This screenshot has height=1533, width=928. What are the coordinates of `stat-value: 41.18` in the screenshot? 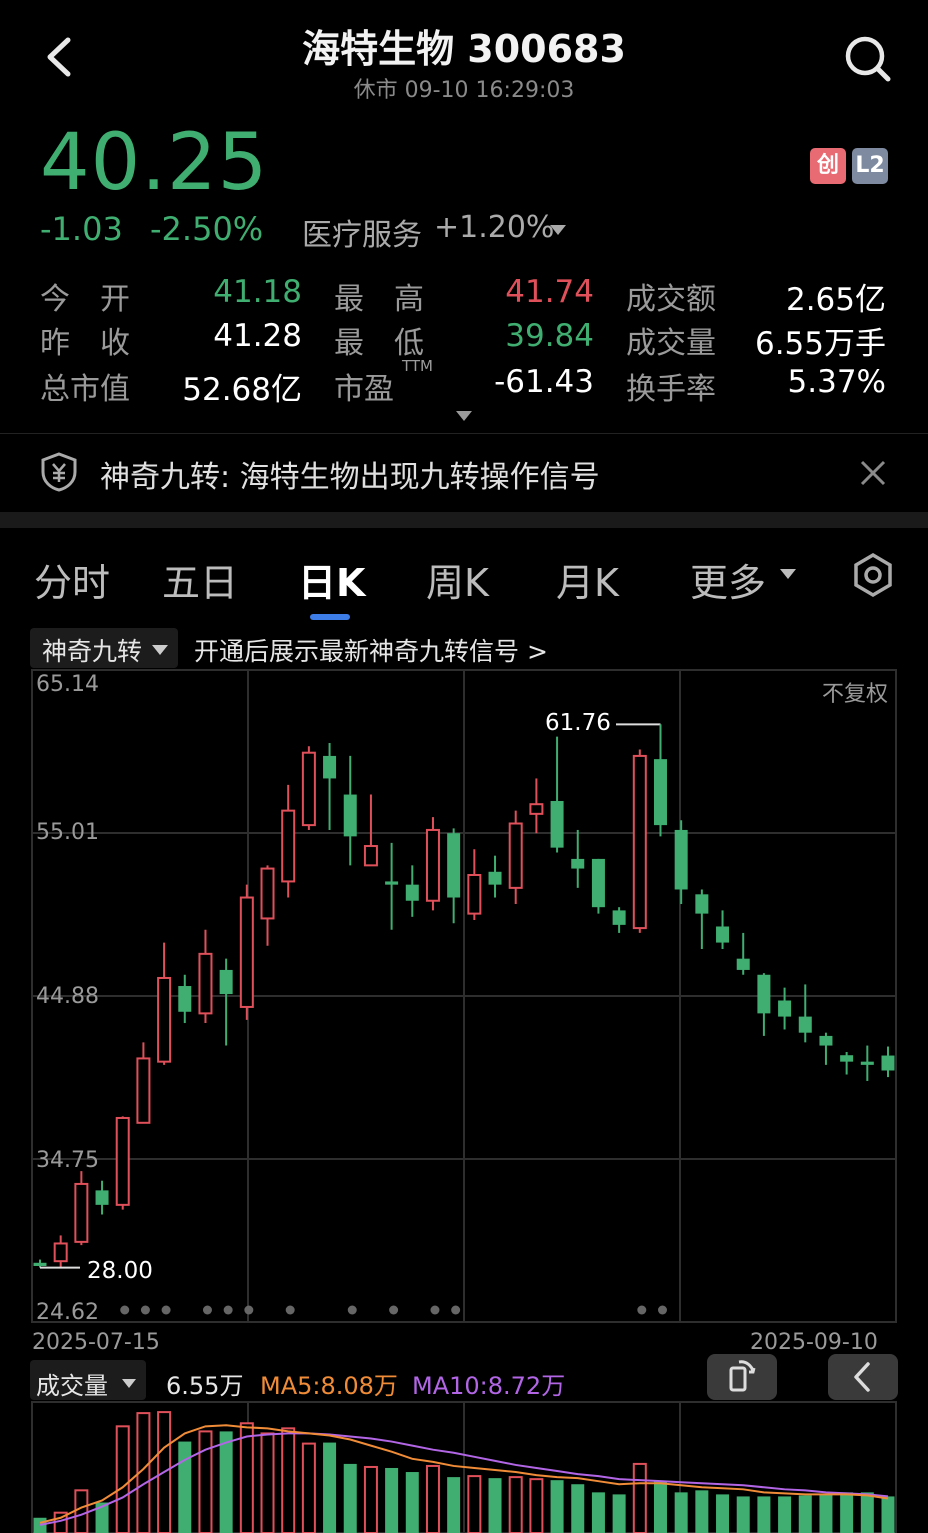 It's located at (257, 292).